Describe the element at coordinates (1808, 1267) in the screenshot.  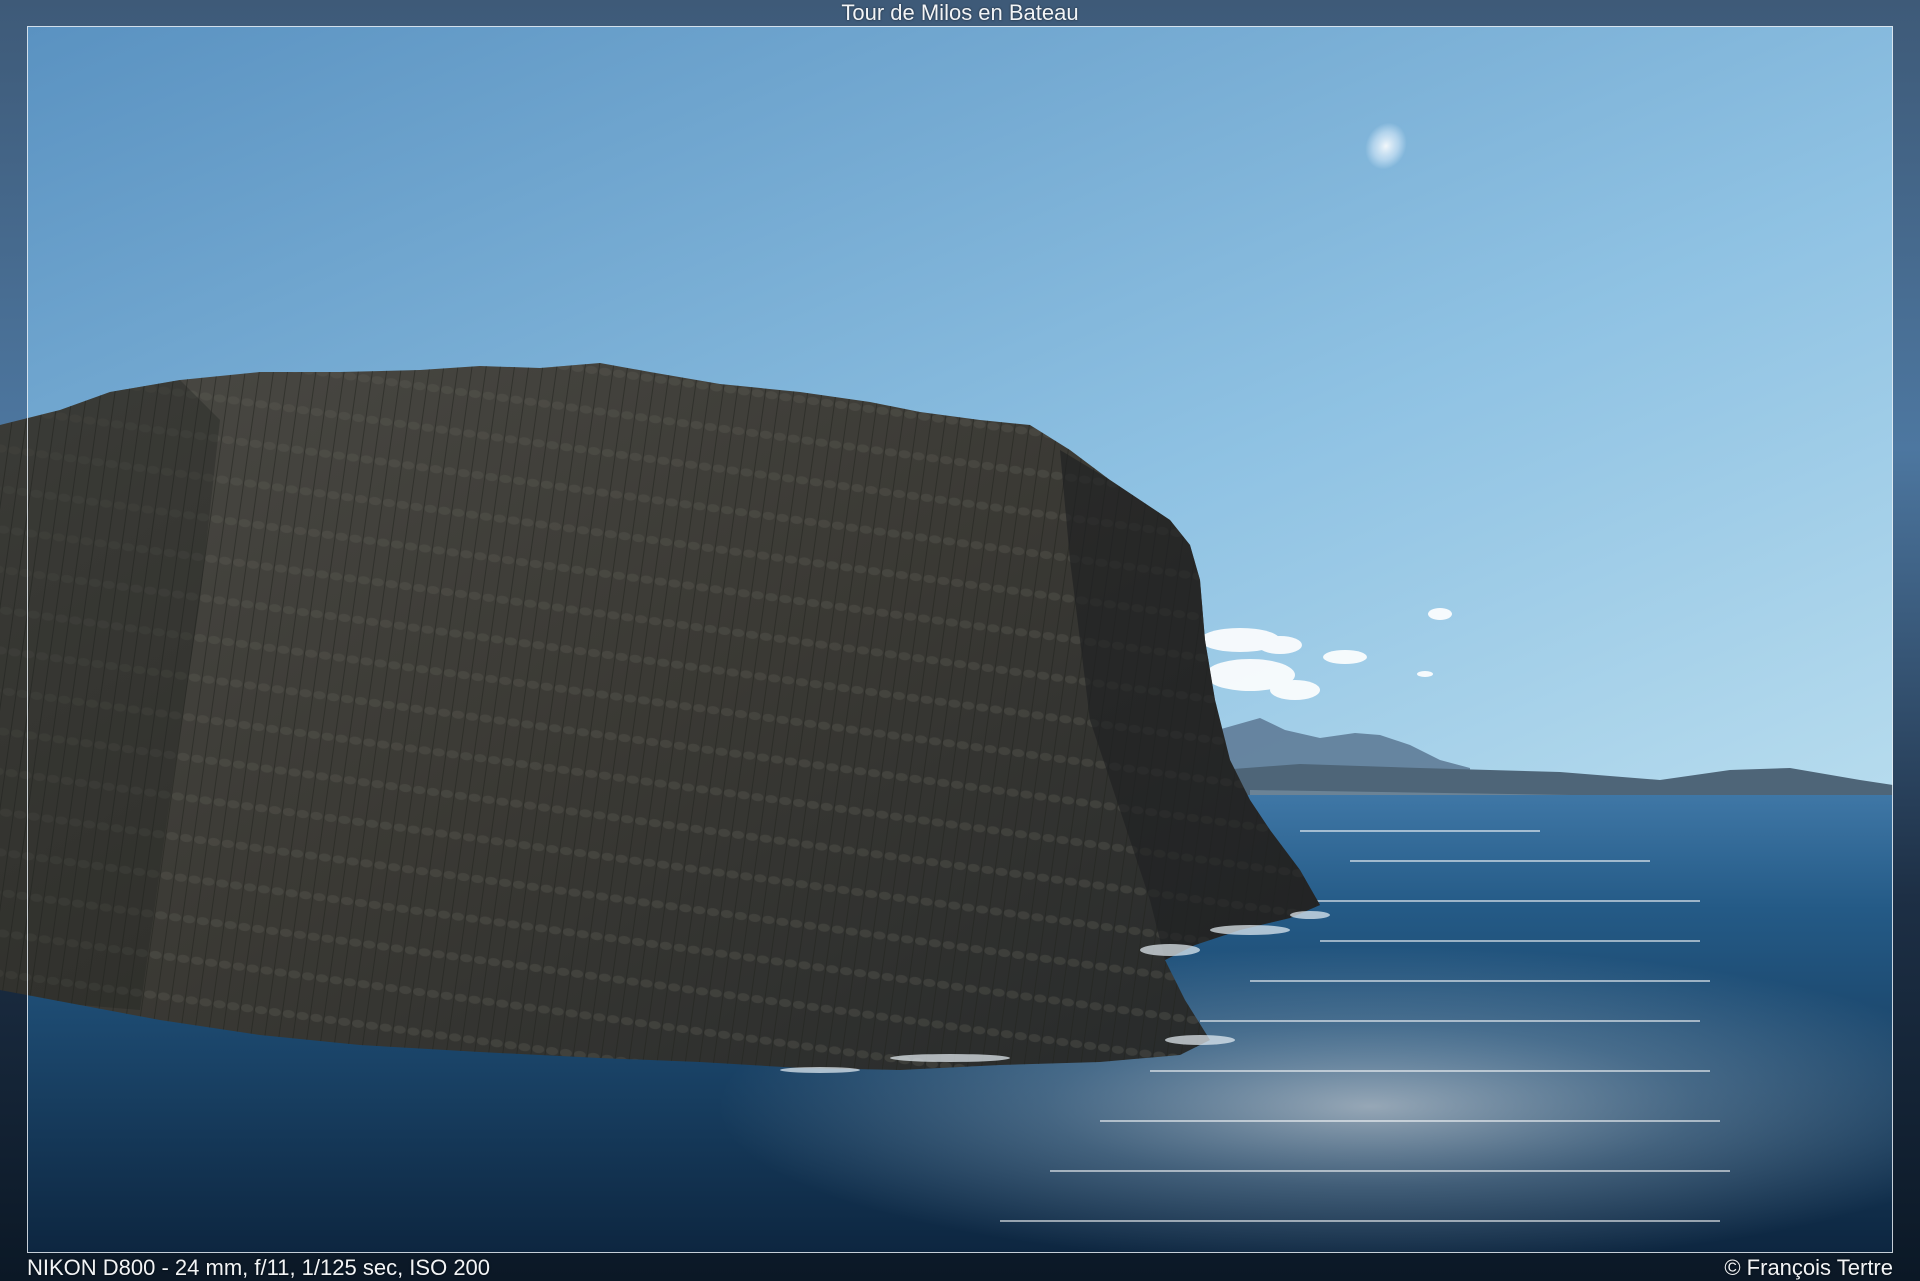
I see `copyright-notice: © François Tertre` at that location.